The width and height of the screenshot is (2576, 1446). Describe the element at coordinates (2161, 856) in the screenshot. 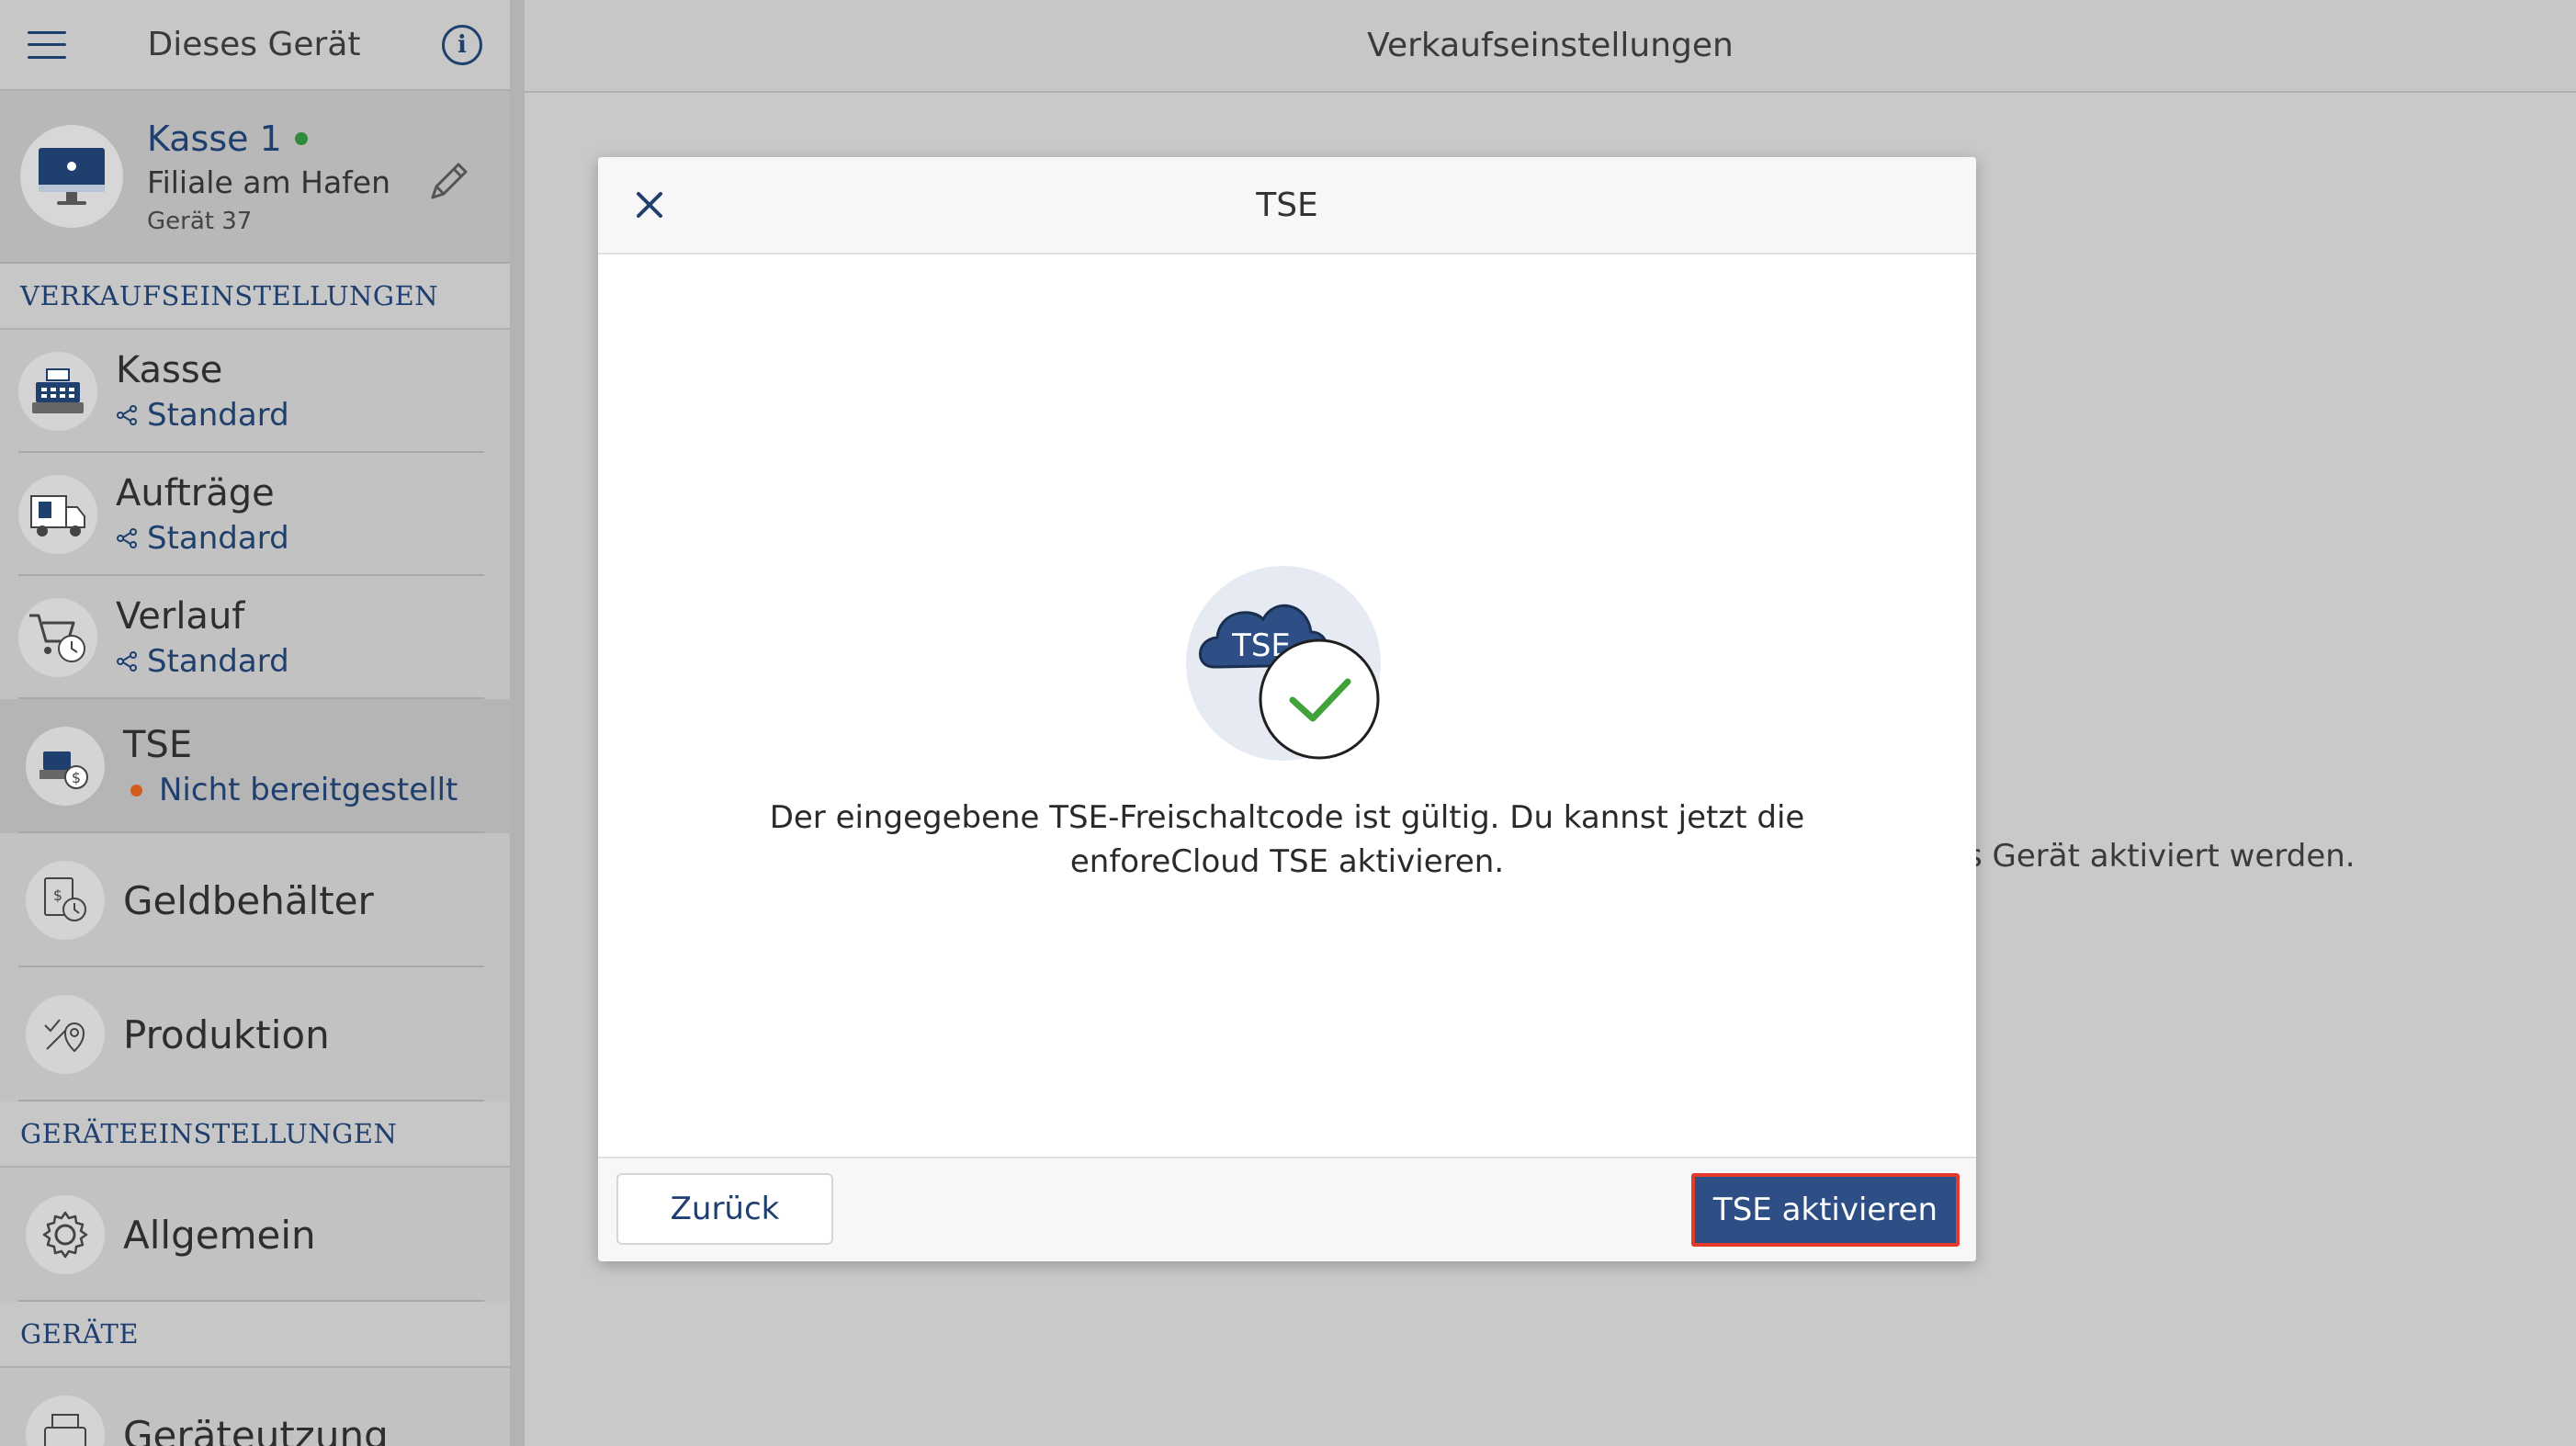

I see `background-info-text: s Gerät aktiviert werden.` at that location.